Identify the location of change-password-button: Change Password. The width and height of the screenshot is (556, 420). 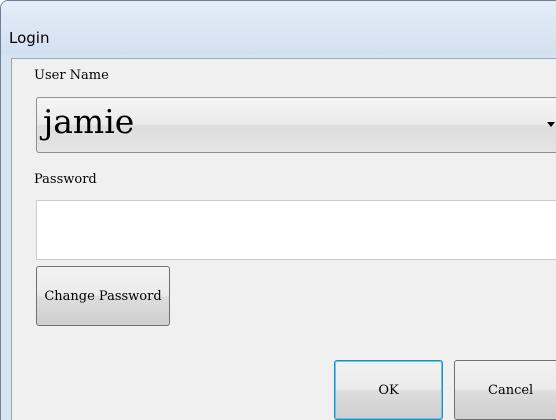
(103, 296).